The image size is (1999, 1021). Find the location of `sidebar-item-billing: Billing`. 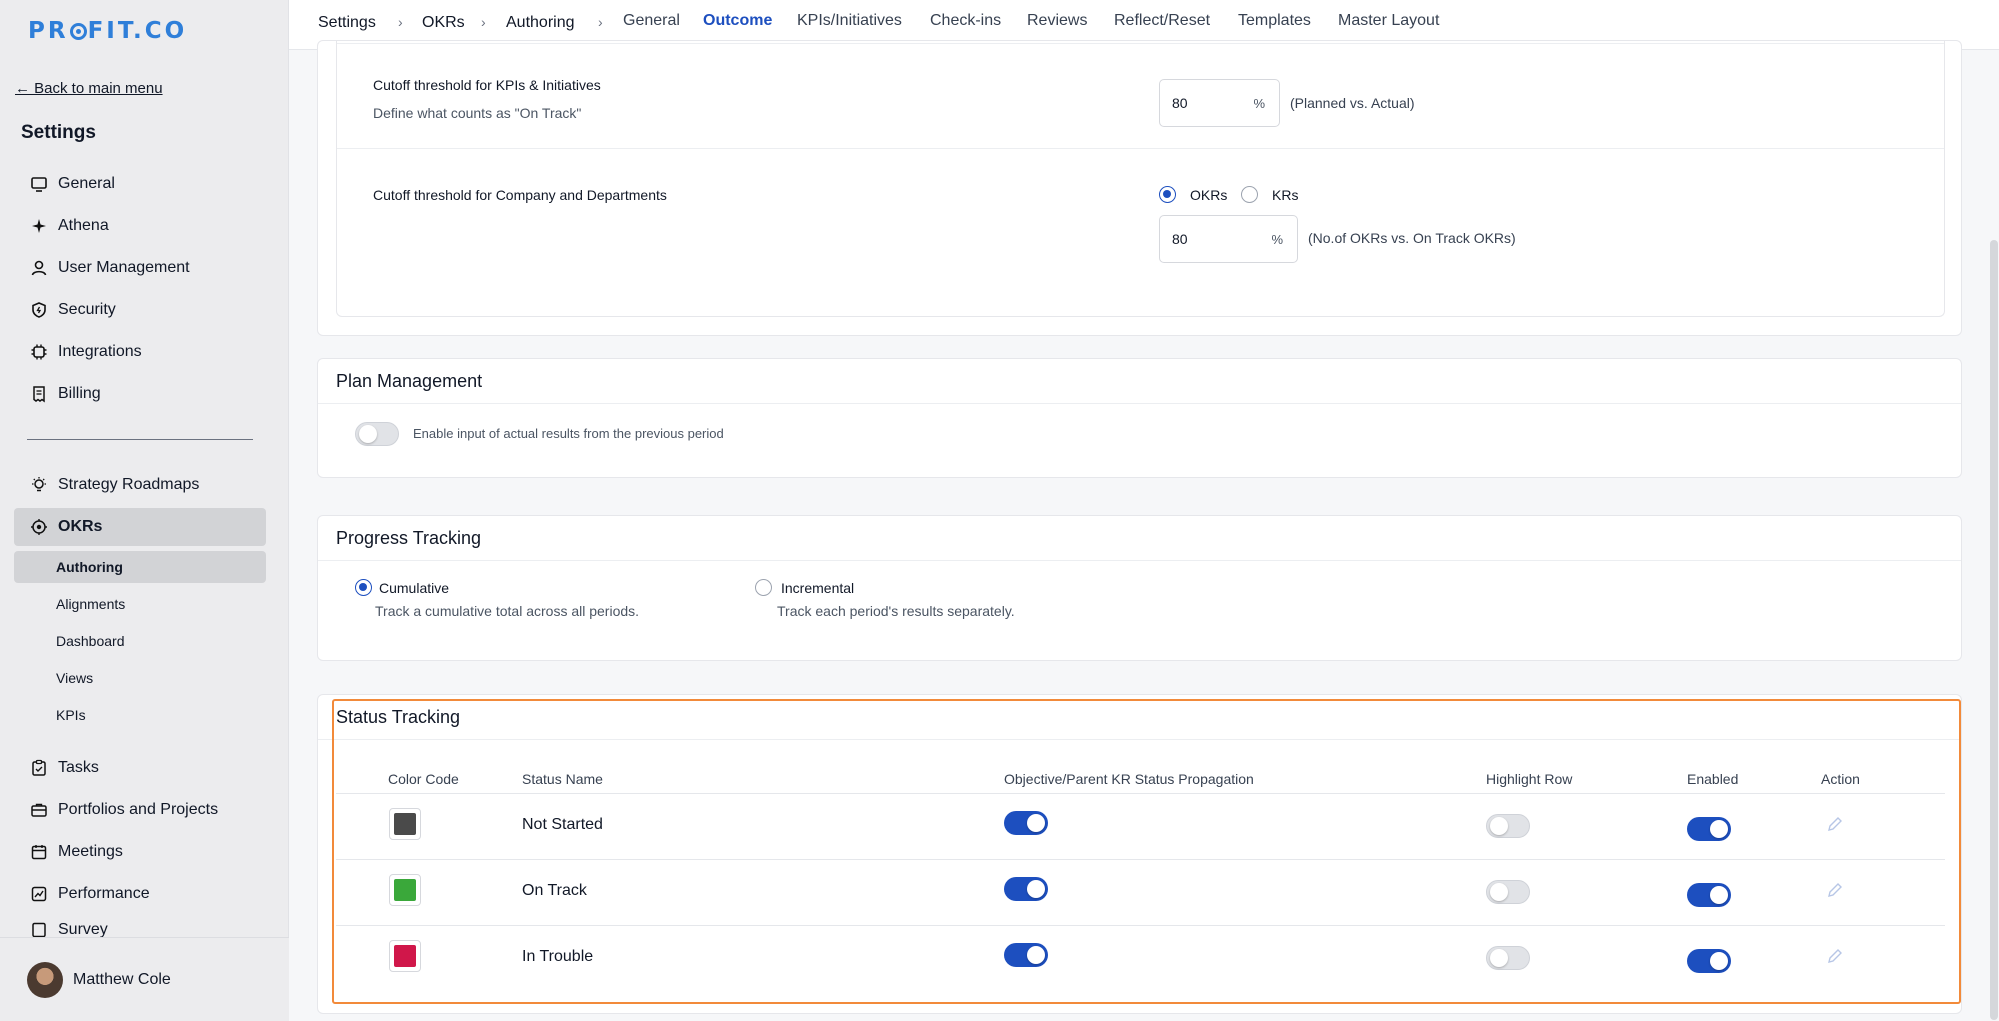

sidebar-item-billing: Billing is located at coordinates (140, 394).